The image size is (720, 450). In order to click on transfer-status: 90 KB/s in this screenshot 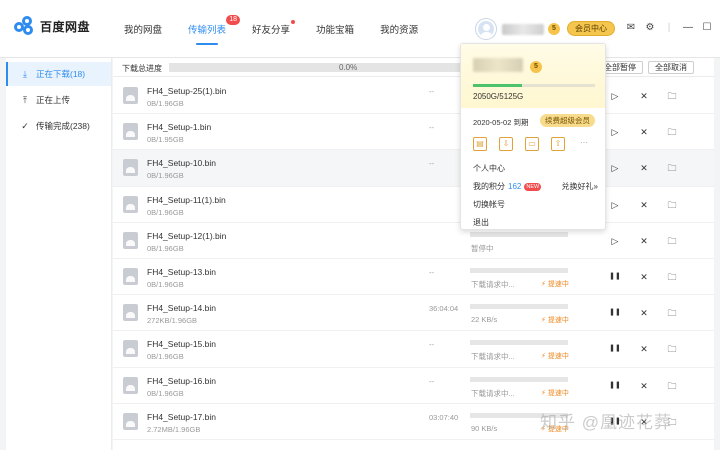, I will do `click(484, 428)`.